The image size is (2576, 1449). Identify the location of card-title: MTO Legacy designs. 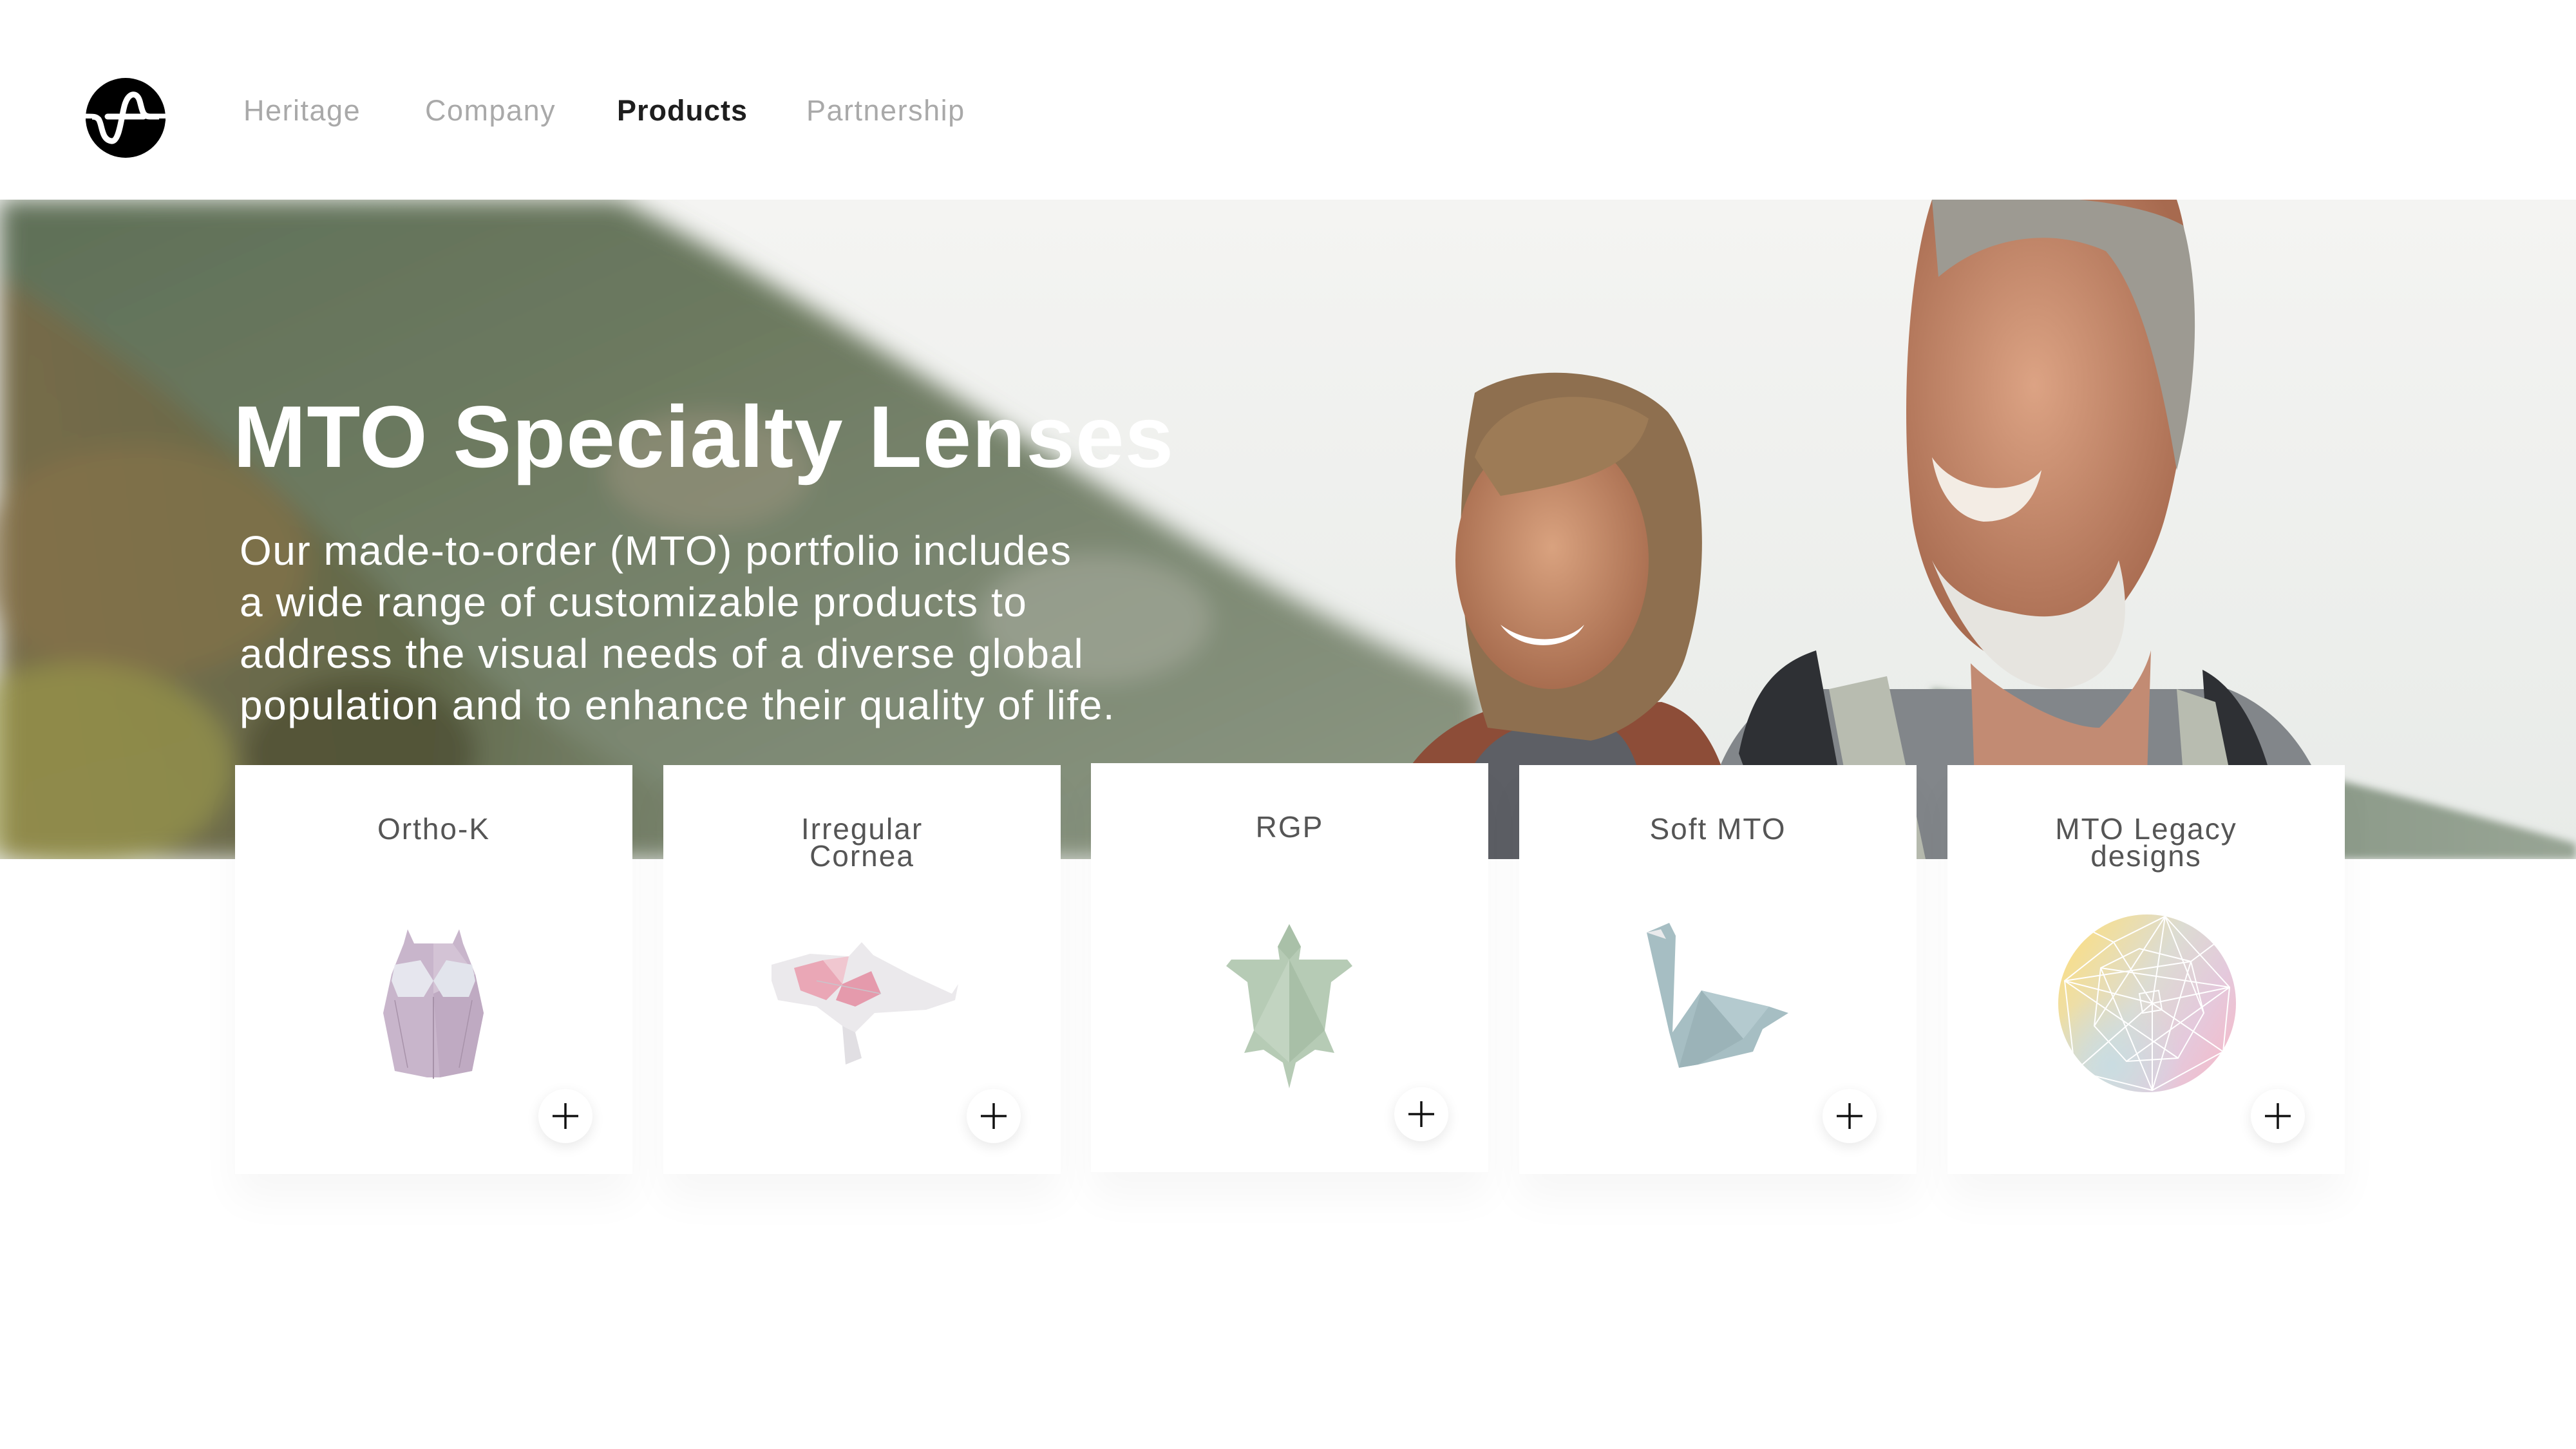
(2146, 843).